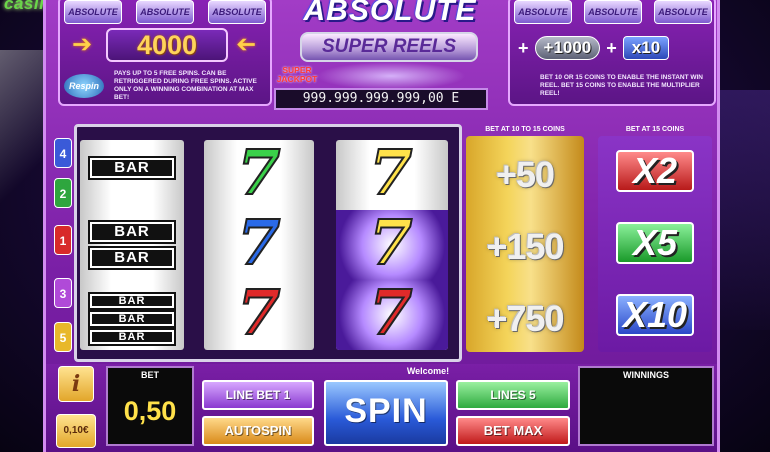 The height and width of the screenshot is (452, 770). Describe the element at coordinates (525, 318) in the screenshot. I see `bonus-value-750: +750` at that location.